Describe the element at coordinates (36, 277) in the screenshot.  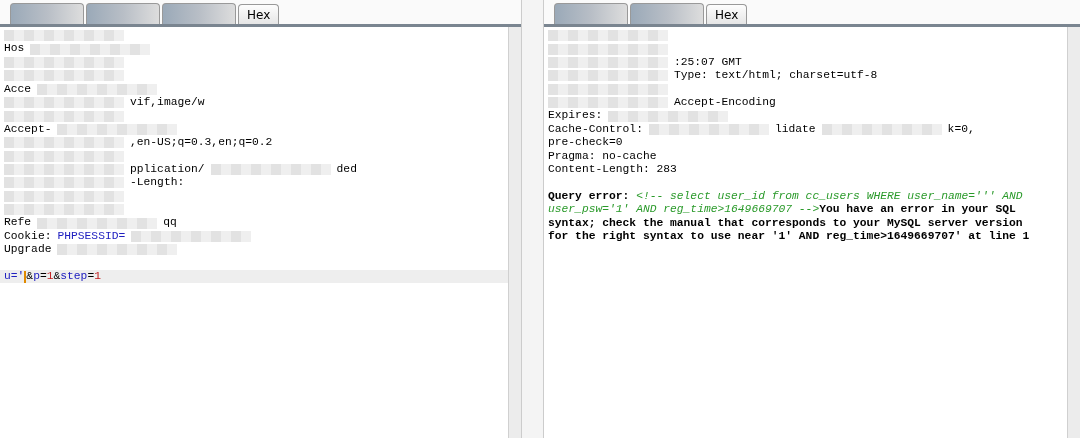
I see `code-text: p` at that location.